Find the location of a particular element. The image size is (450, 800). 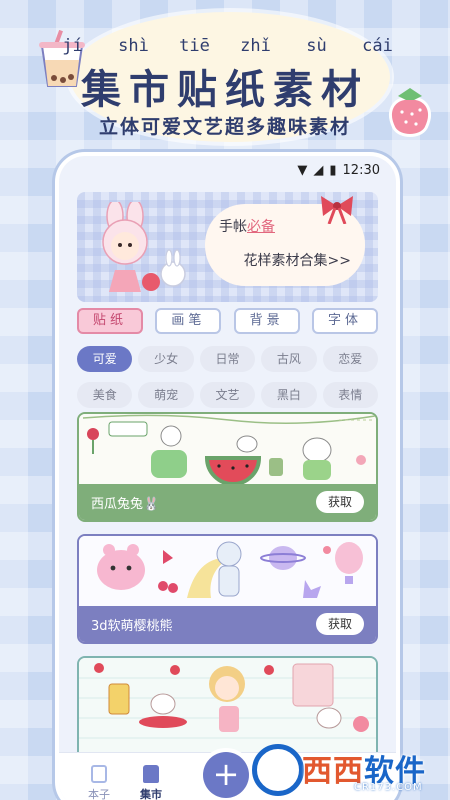

nav-market: 集市 is located at coordinates (151, 782).